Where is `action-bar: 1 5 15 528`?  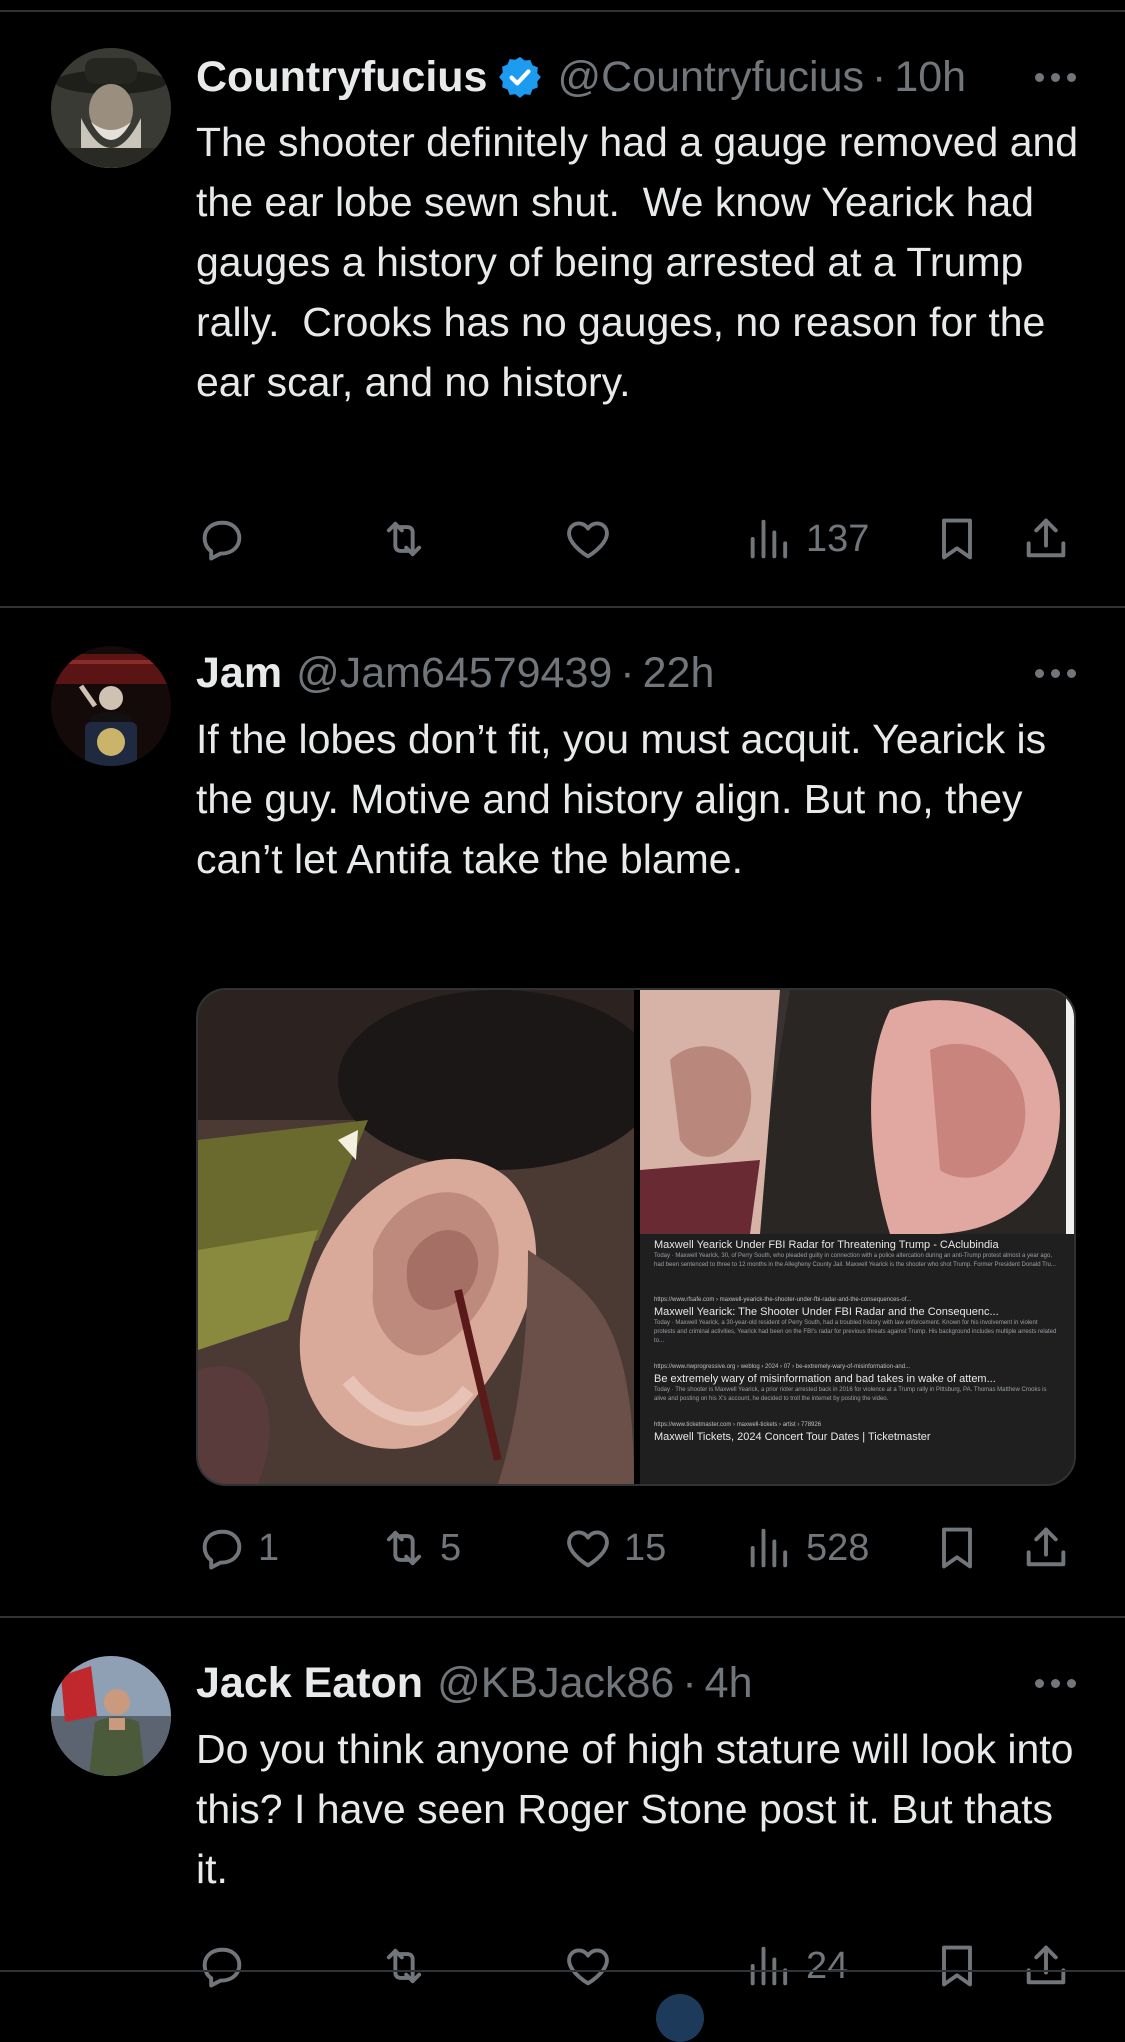
action-bar: 1 5 15 528 is located at coordinates (636, 1548).